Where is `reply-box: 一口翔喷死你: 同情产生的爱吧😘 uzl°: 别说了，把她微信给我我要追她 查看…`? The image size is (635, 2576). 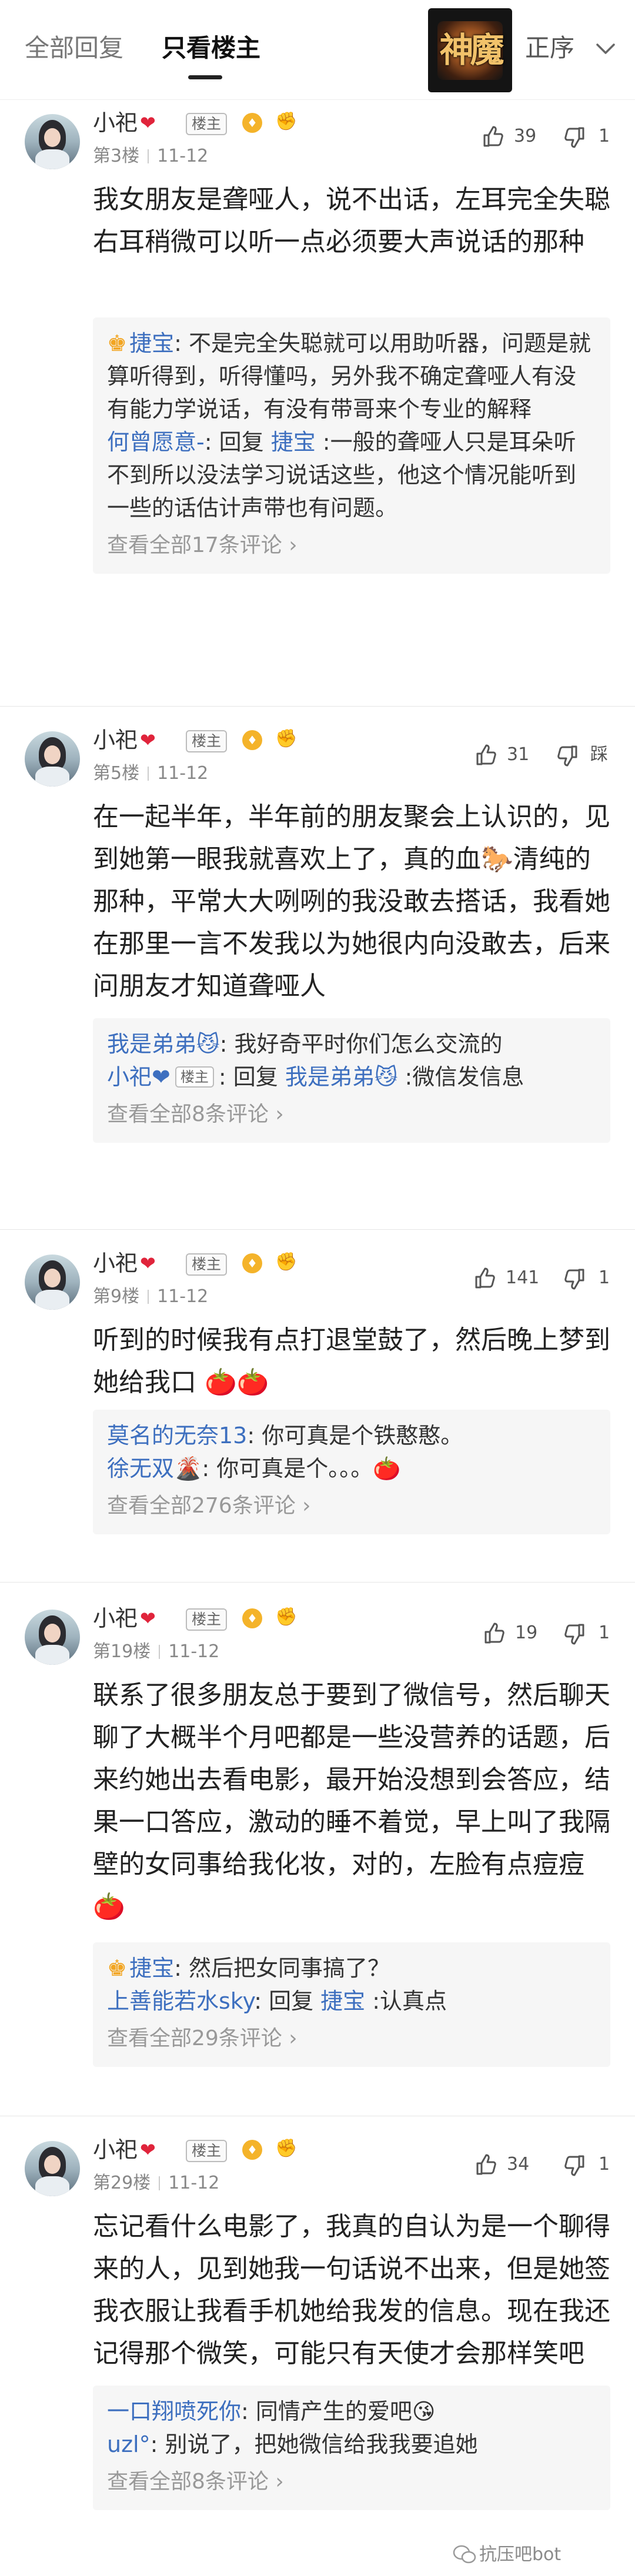 reply-box: 一口翔喷死你: 同情产生的爱吧😘 uzl°: 别说了，把她微信给我我要追她 查看… is located at coordinates (351, 2448).